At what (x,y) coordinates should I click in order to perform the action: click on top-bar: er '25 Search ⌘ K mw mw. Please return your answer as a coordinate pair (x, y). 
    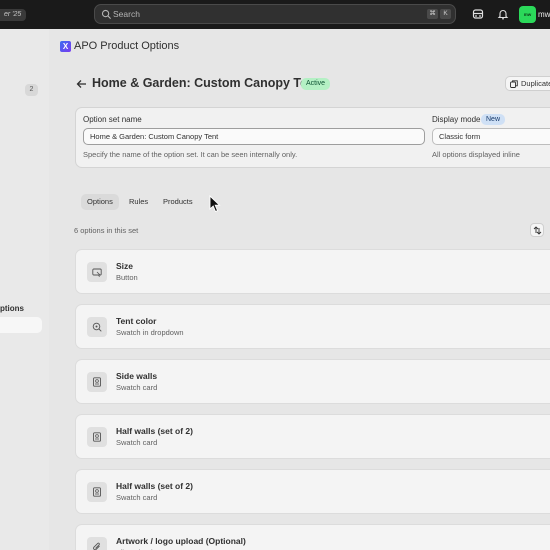
    Looking at the image, I should click on (275, 14).